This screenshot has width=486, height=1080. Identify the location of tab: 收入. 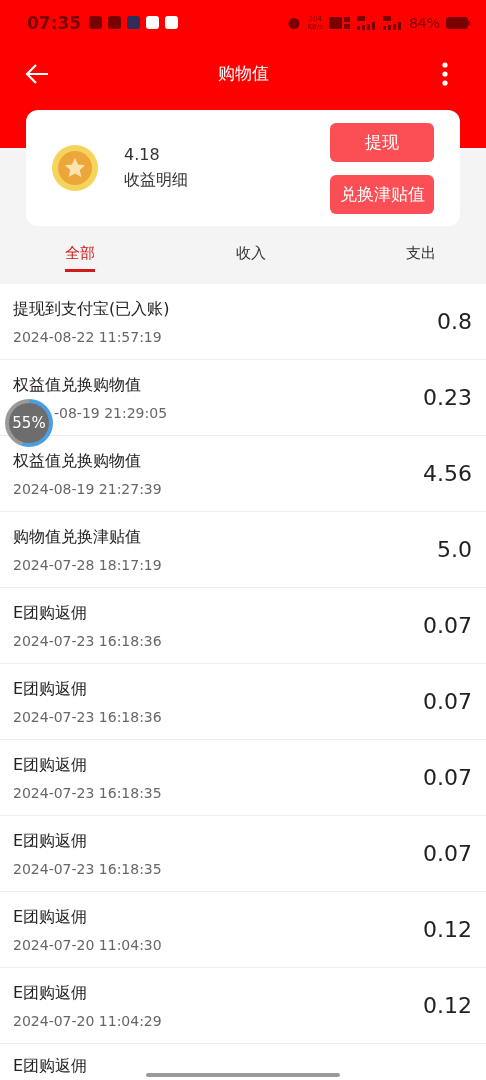
(250, 255).